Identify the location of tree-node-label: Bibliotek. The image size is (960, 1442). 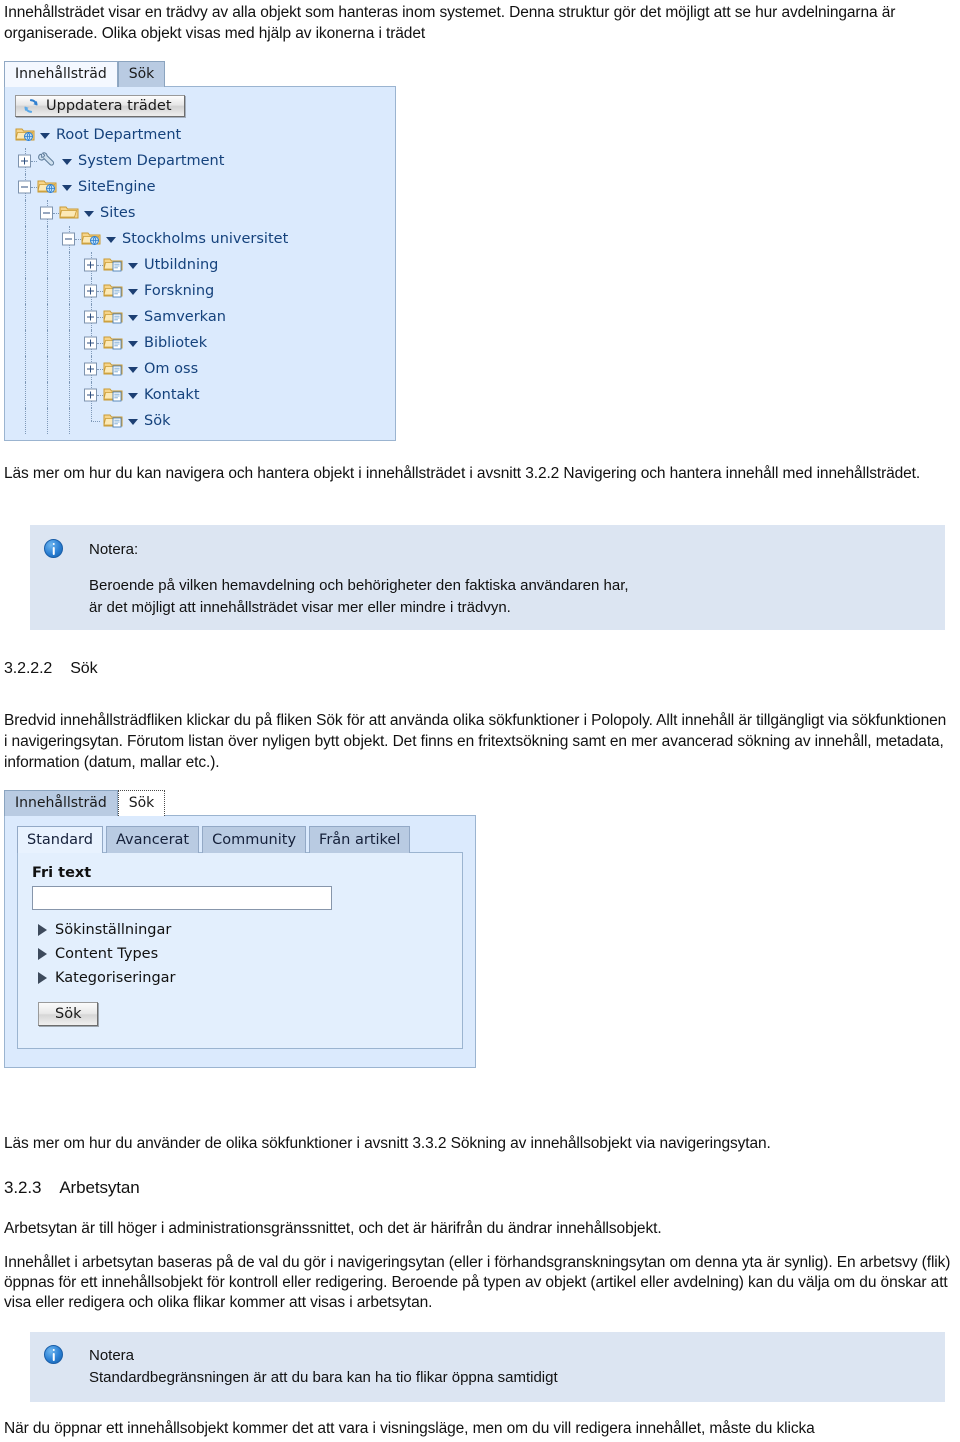
(176, 343).